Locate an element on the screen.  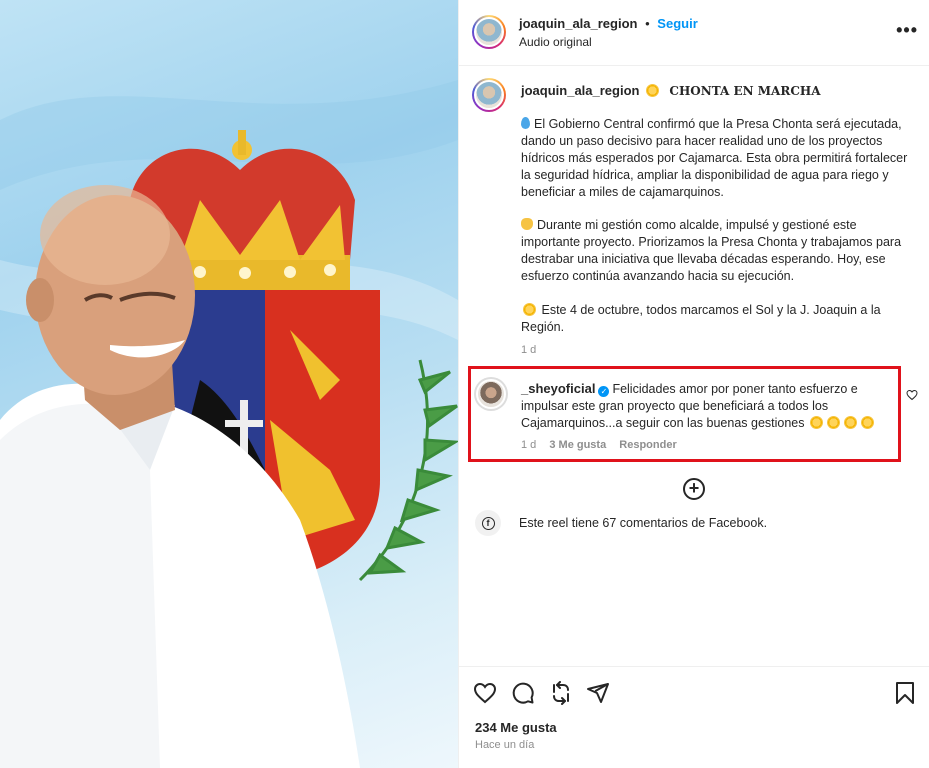
like-count: 234 Me gusta is located at coordinates (516, 727).